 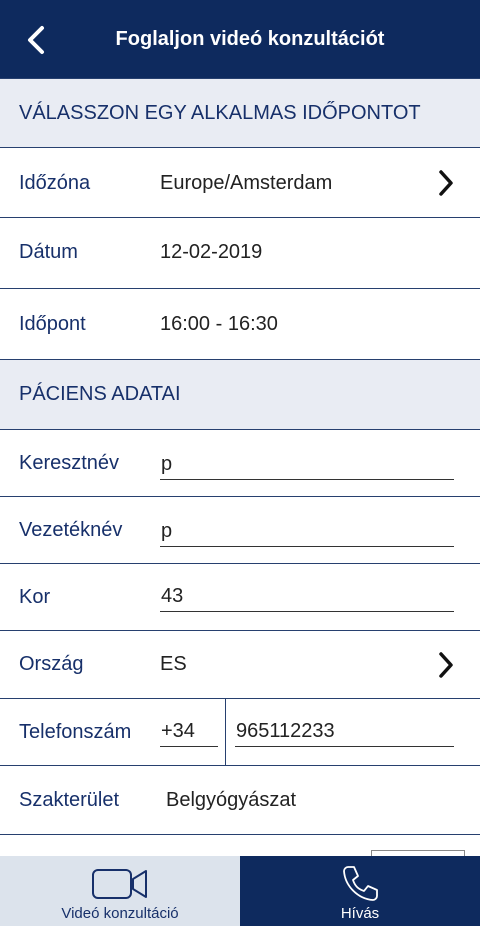 I want to click on specialty-row: Szakterület Belgyógyászat, so click(x=240, y=800).